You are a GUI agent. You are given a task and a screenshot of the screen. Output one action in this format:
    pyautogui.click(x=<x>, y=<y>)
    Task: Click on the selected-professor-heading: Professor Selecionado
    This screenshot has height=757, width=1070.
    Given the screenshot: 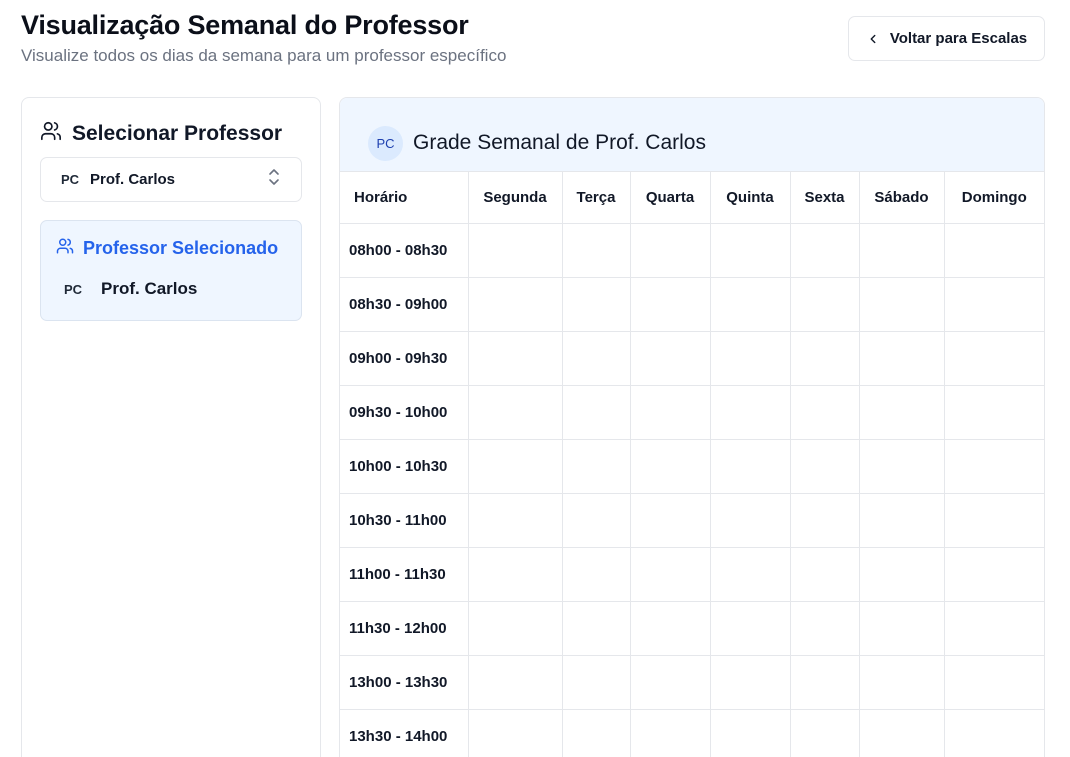 What is the action you would take?
    pyautogui.click(x=167, y=248)
    